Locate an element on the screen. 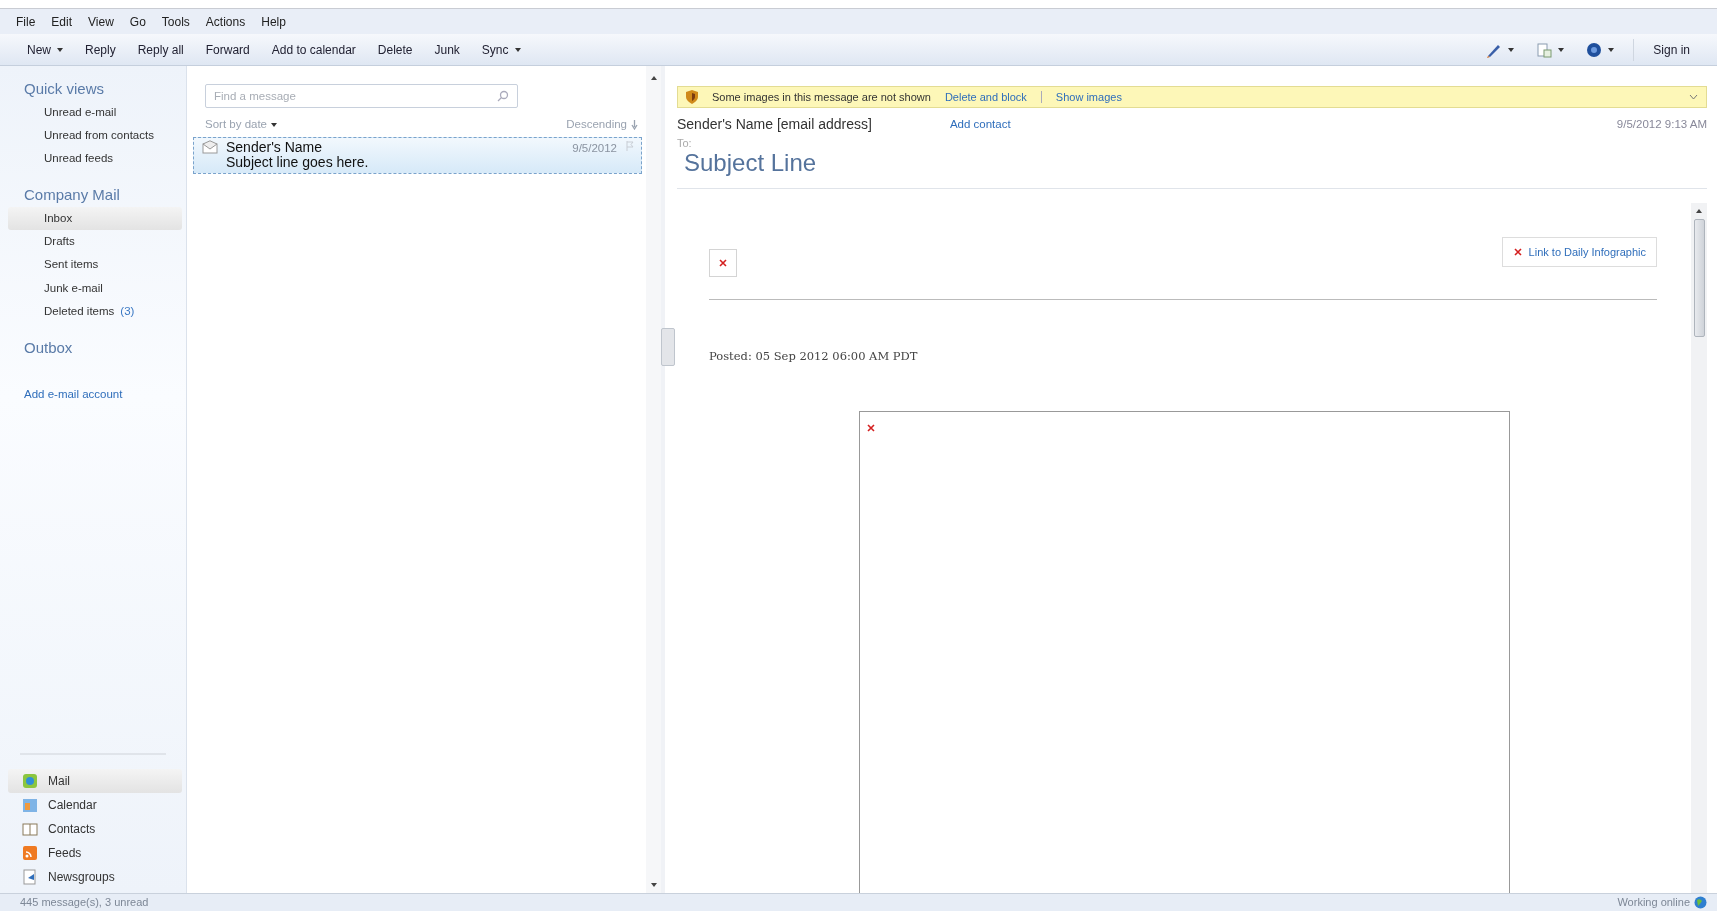 This screenshot has width=1717, height=911. page-icon is located at coordinates (30, 877).